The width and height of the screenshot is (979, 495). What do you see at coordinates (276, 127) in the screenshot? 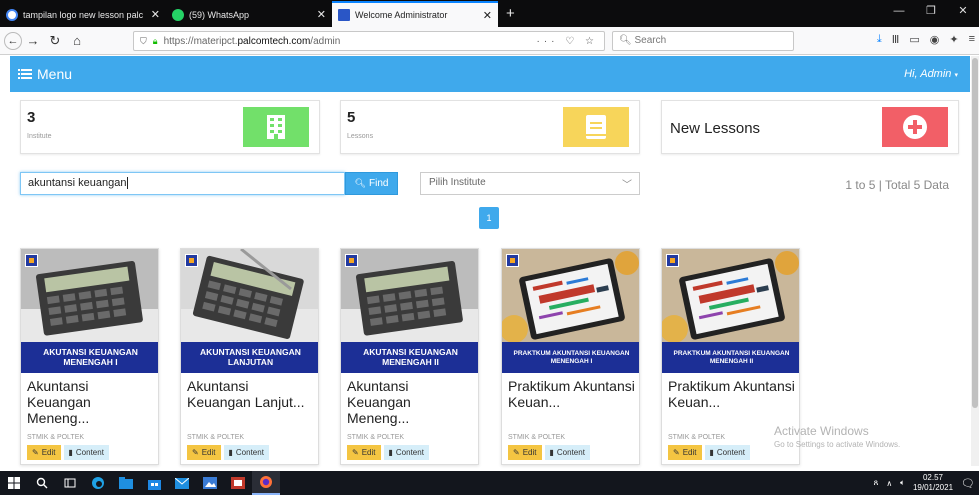
I see `building-icon` at bounding box center [276, 127].